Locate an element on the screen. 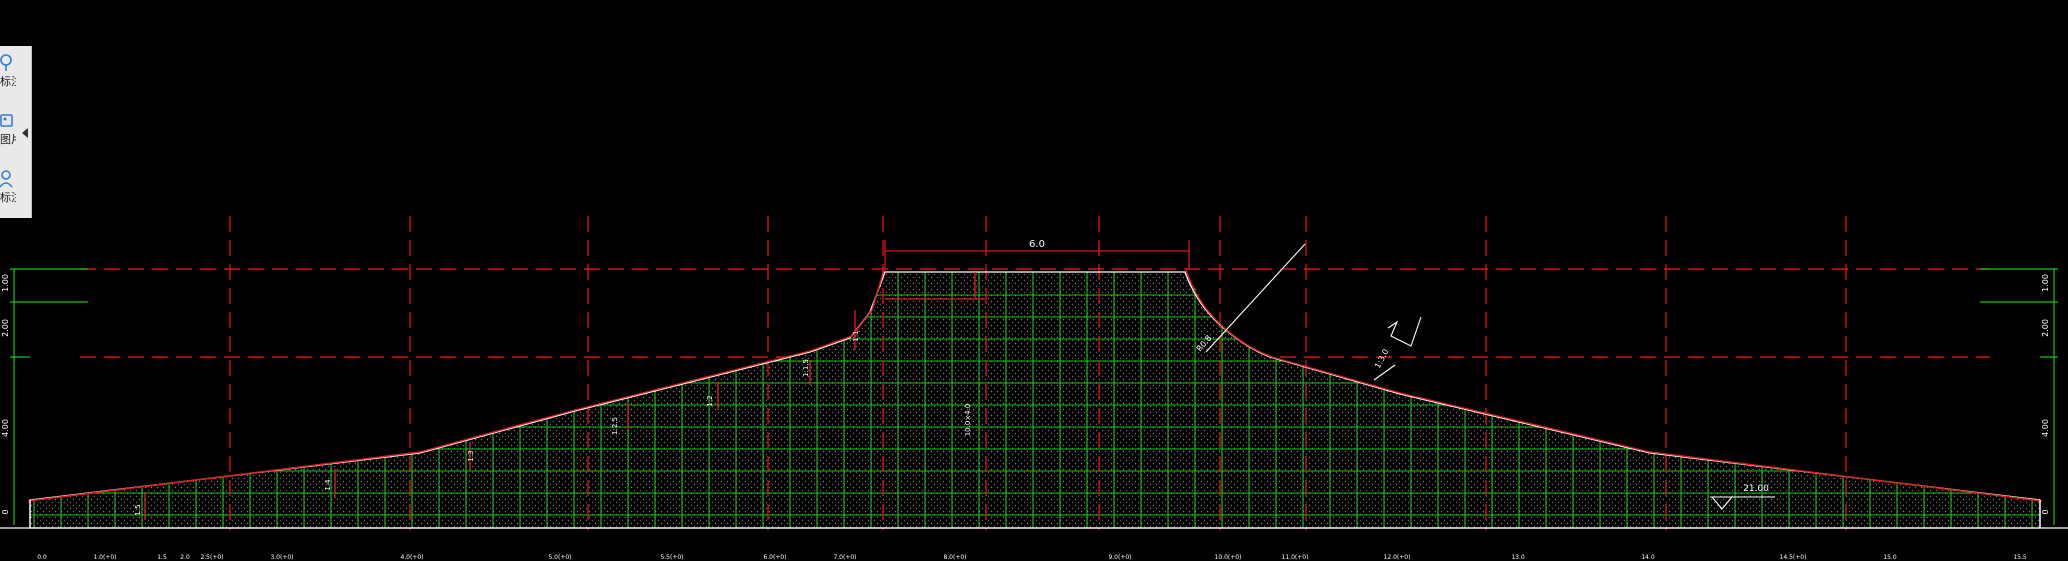  svg-text: 1:3 is located at coordinates (471, 455).